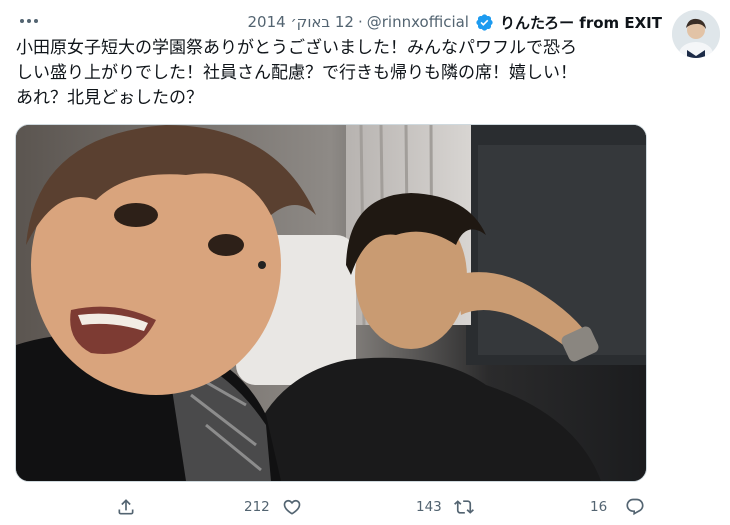 The image size is (730, 525). Describe the element at coordinates (484, 22) in the screenshot. I see `verified-badge-icon` at that location.